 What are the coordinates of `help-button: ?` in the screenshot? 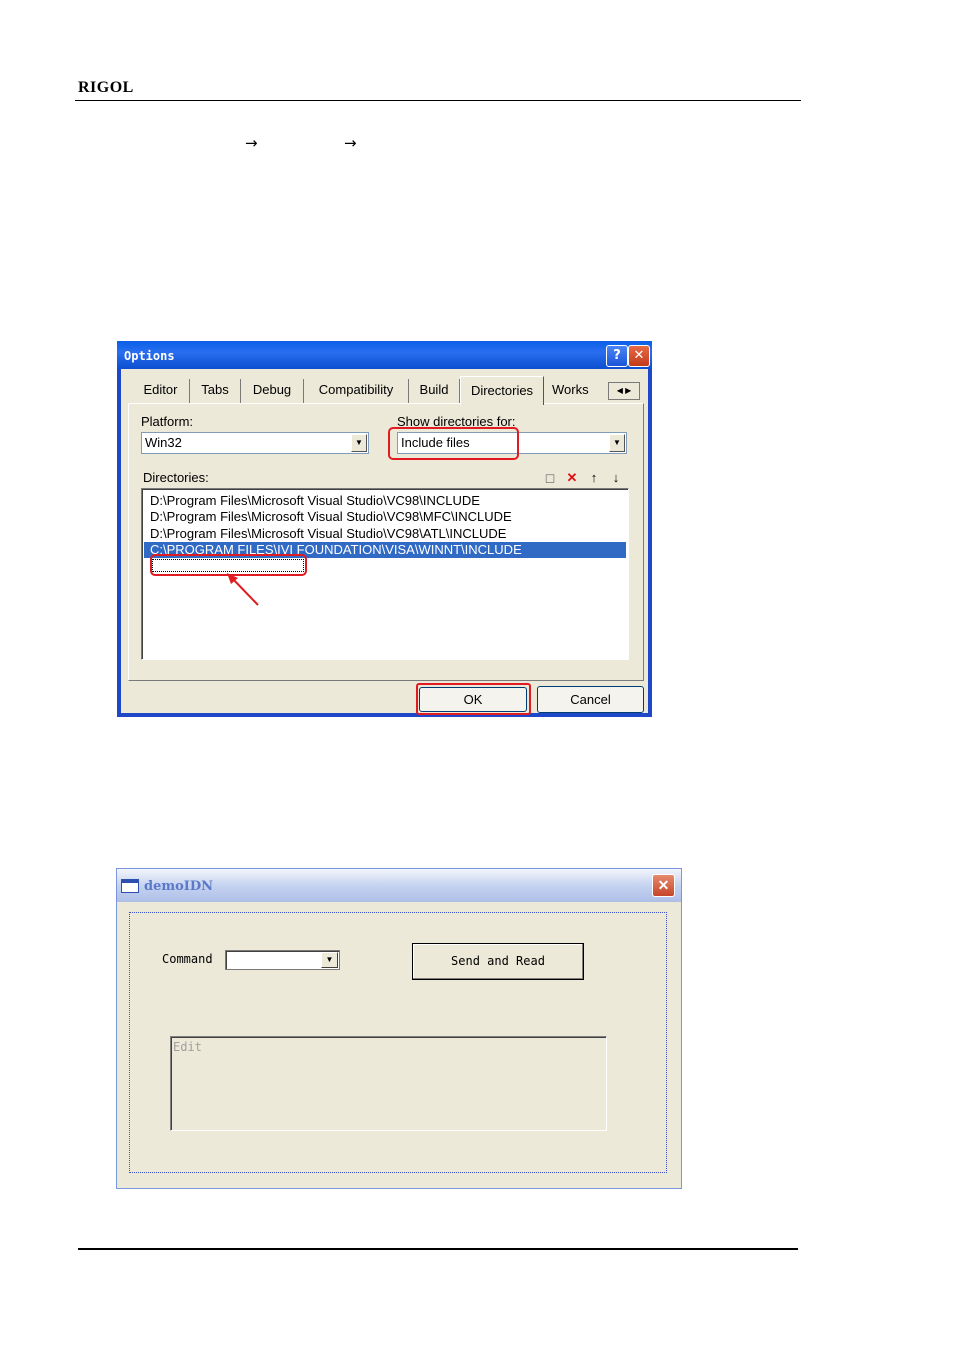 It's located at (617, 356).